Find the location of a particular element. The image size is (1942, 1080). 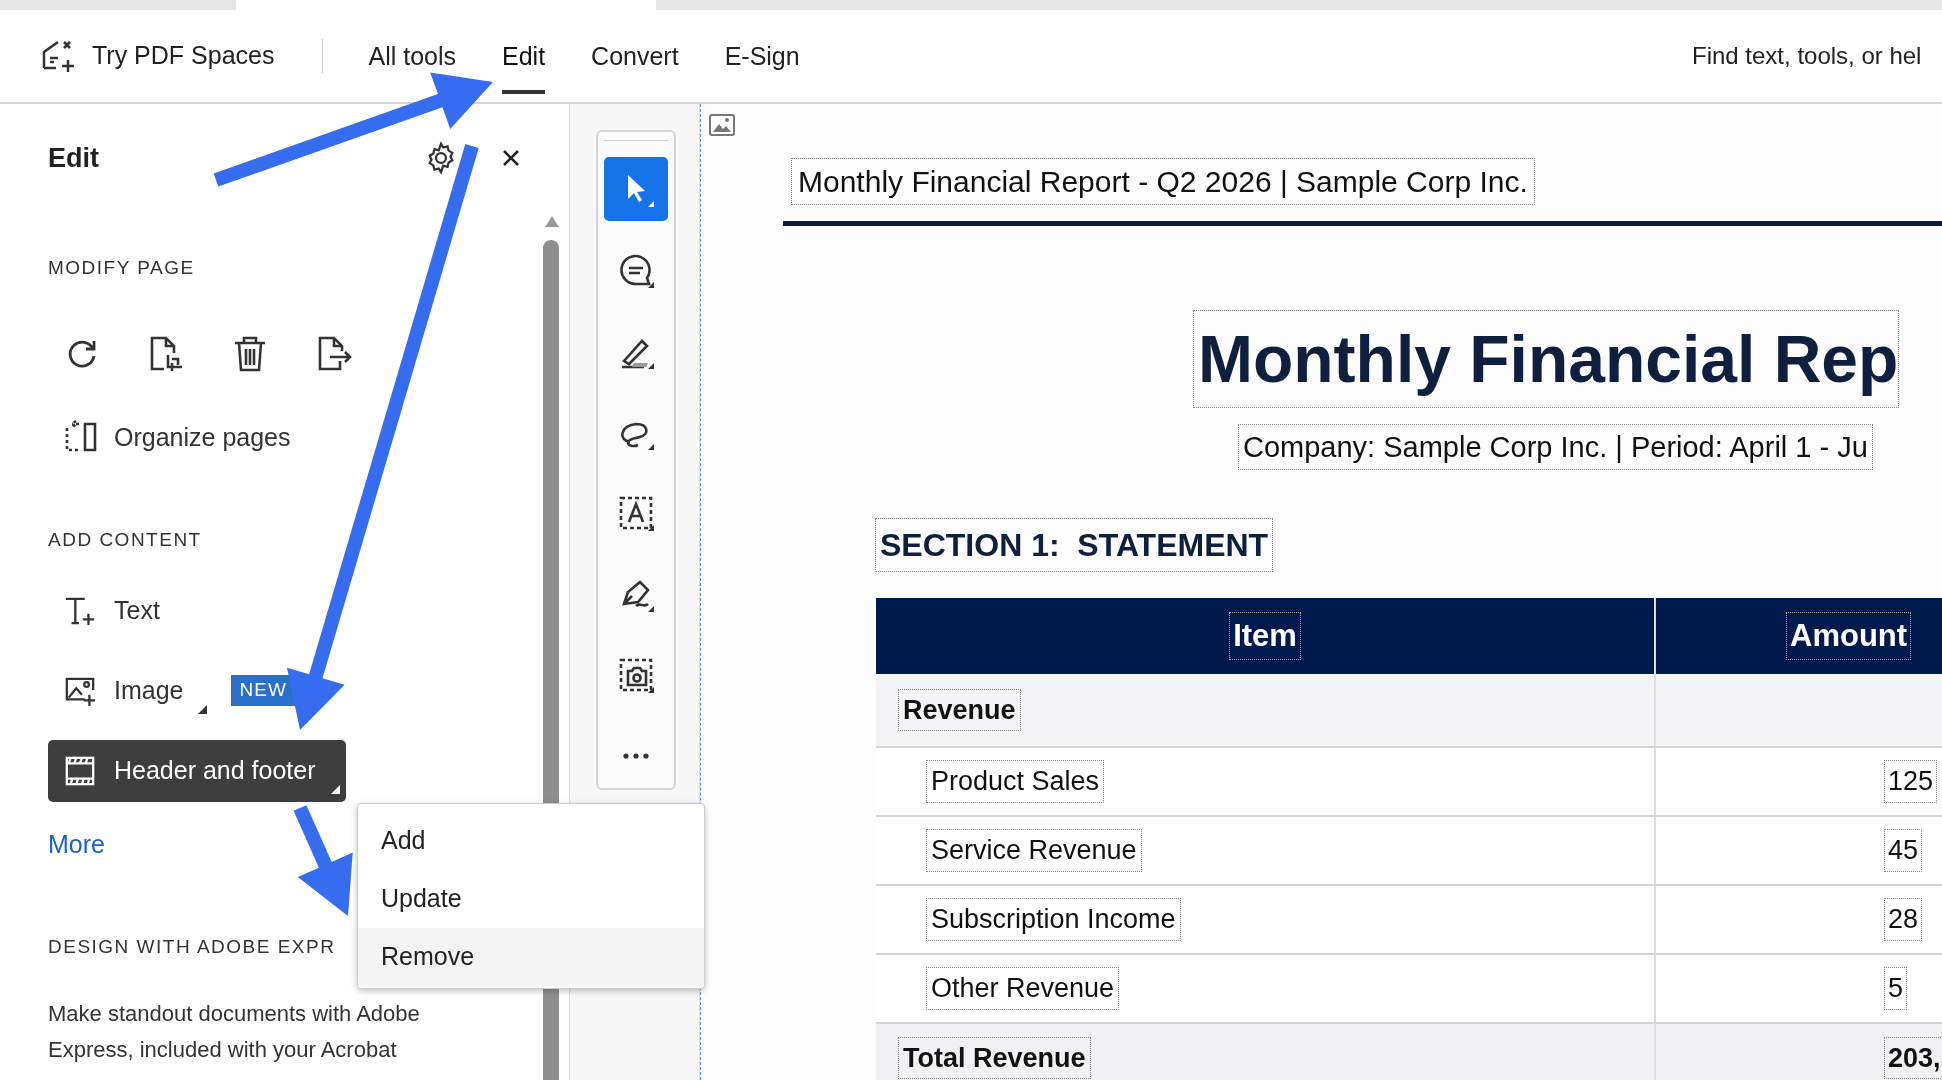

scroll-up-icon is located at coordinates (552, 221).